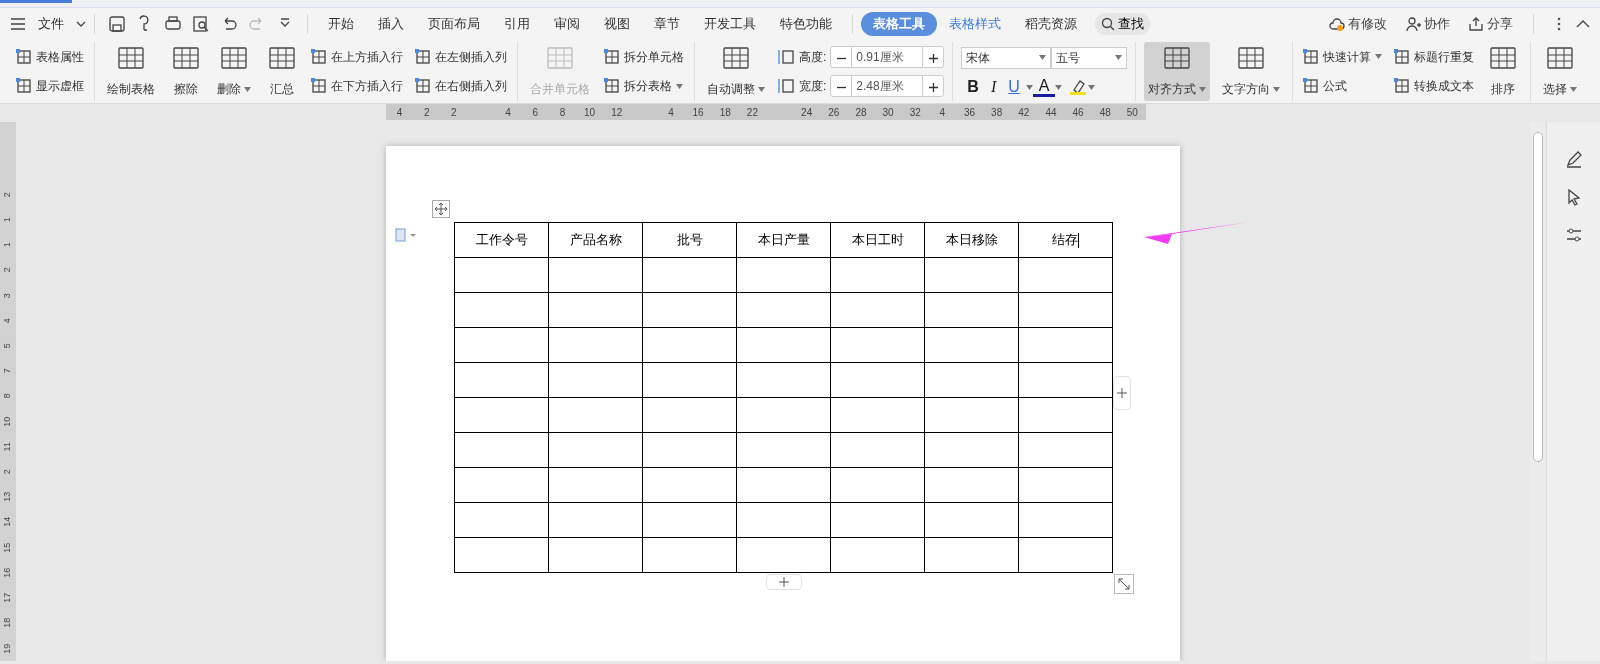  Describe the element at coordinates (1051, 24) in the screenshot. I see `menu-tab: 稻壳资源` at that location.